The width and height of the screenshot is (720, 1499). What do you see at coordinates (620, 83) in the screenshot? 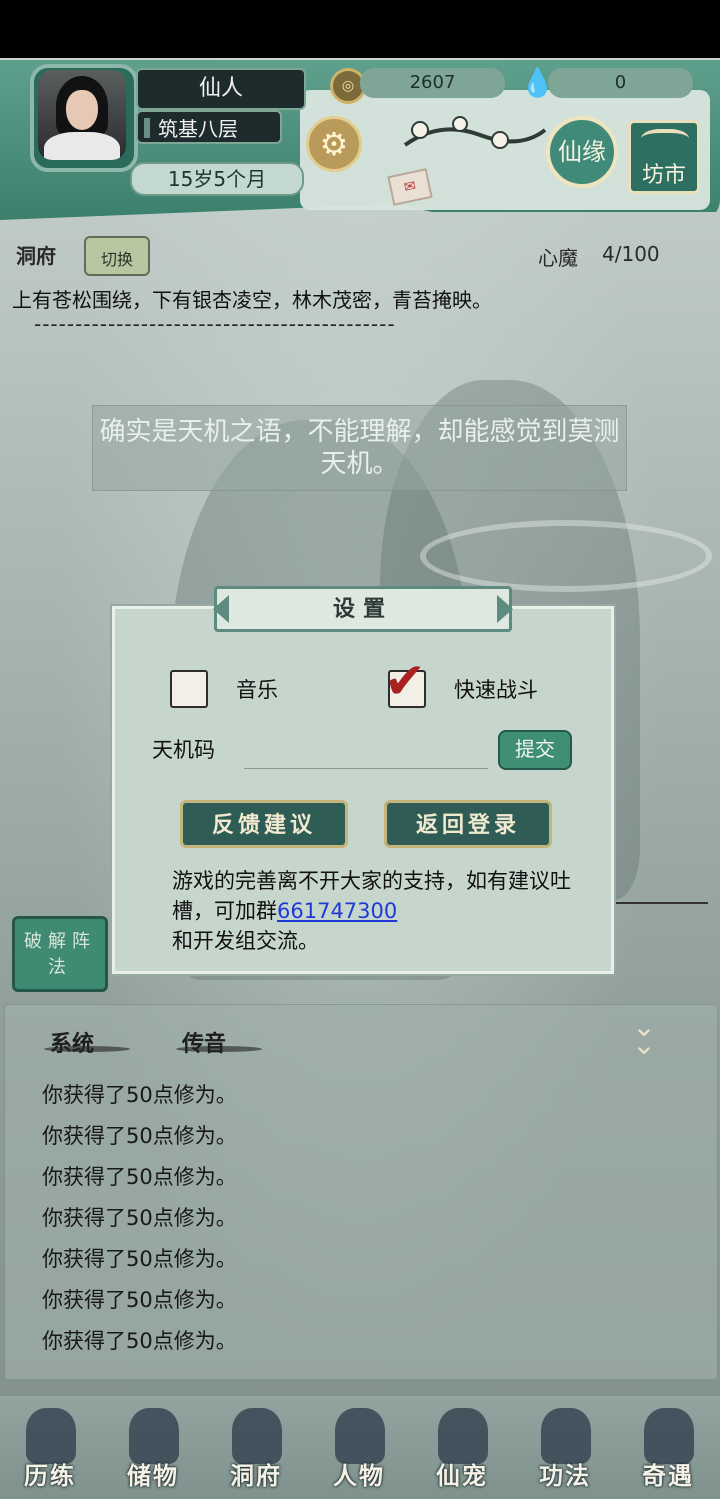
I see `spirit-stone-count: 0` at bounding box center [620, 83].